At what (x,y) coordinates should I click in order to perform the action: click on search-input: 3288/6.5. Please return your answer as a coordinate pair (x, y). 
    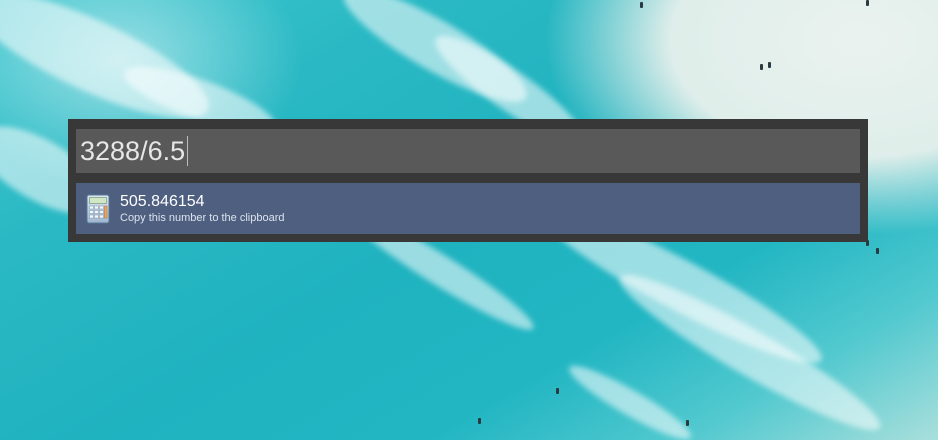
    Looking at the image, I should click on (468, 151).